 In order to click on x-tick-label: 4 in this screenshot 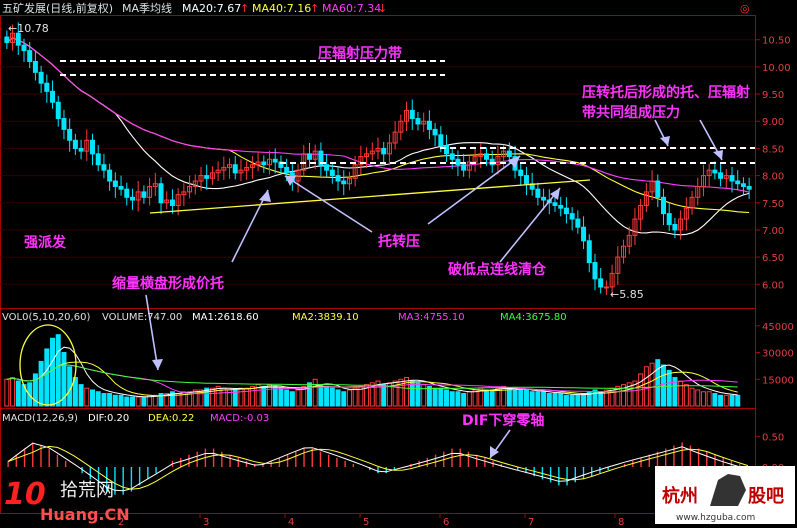, I will do `click(291, 522)`.